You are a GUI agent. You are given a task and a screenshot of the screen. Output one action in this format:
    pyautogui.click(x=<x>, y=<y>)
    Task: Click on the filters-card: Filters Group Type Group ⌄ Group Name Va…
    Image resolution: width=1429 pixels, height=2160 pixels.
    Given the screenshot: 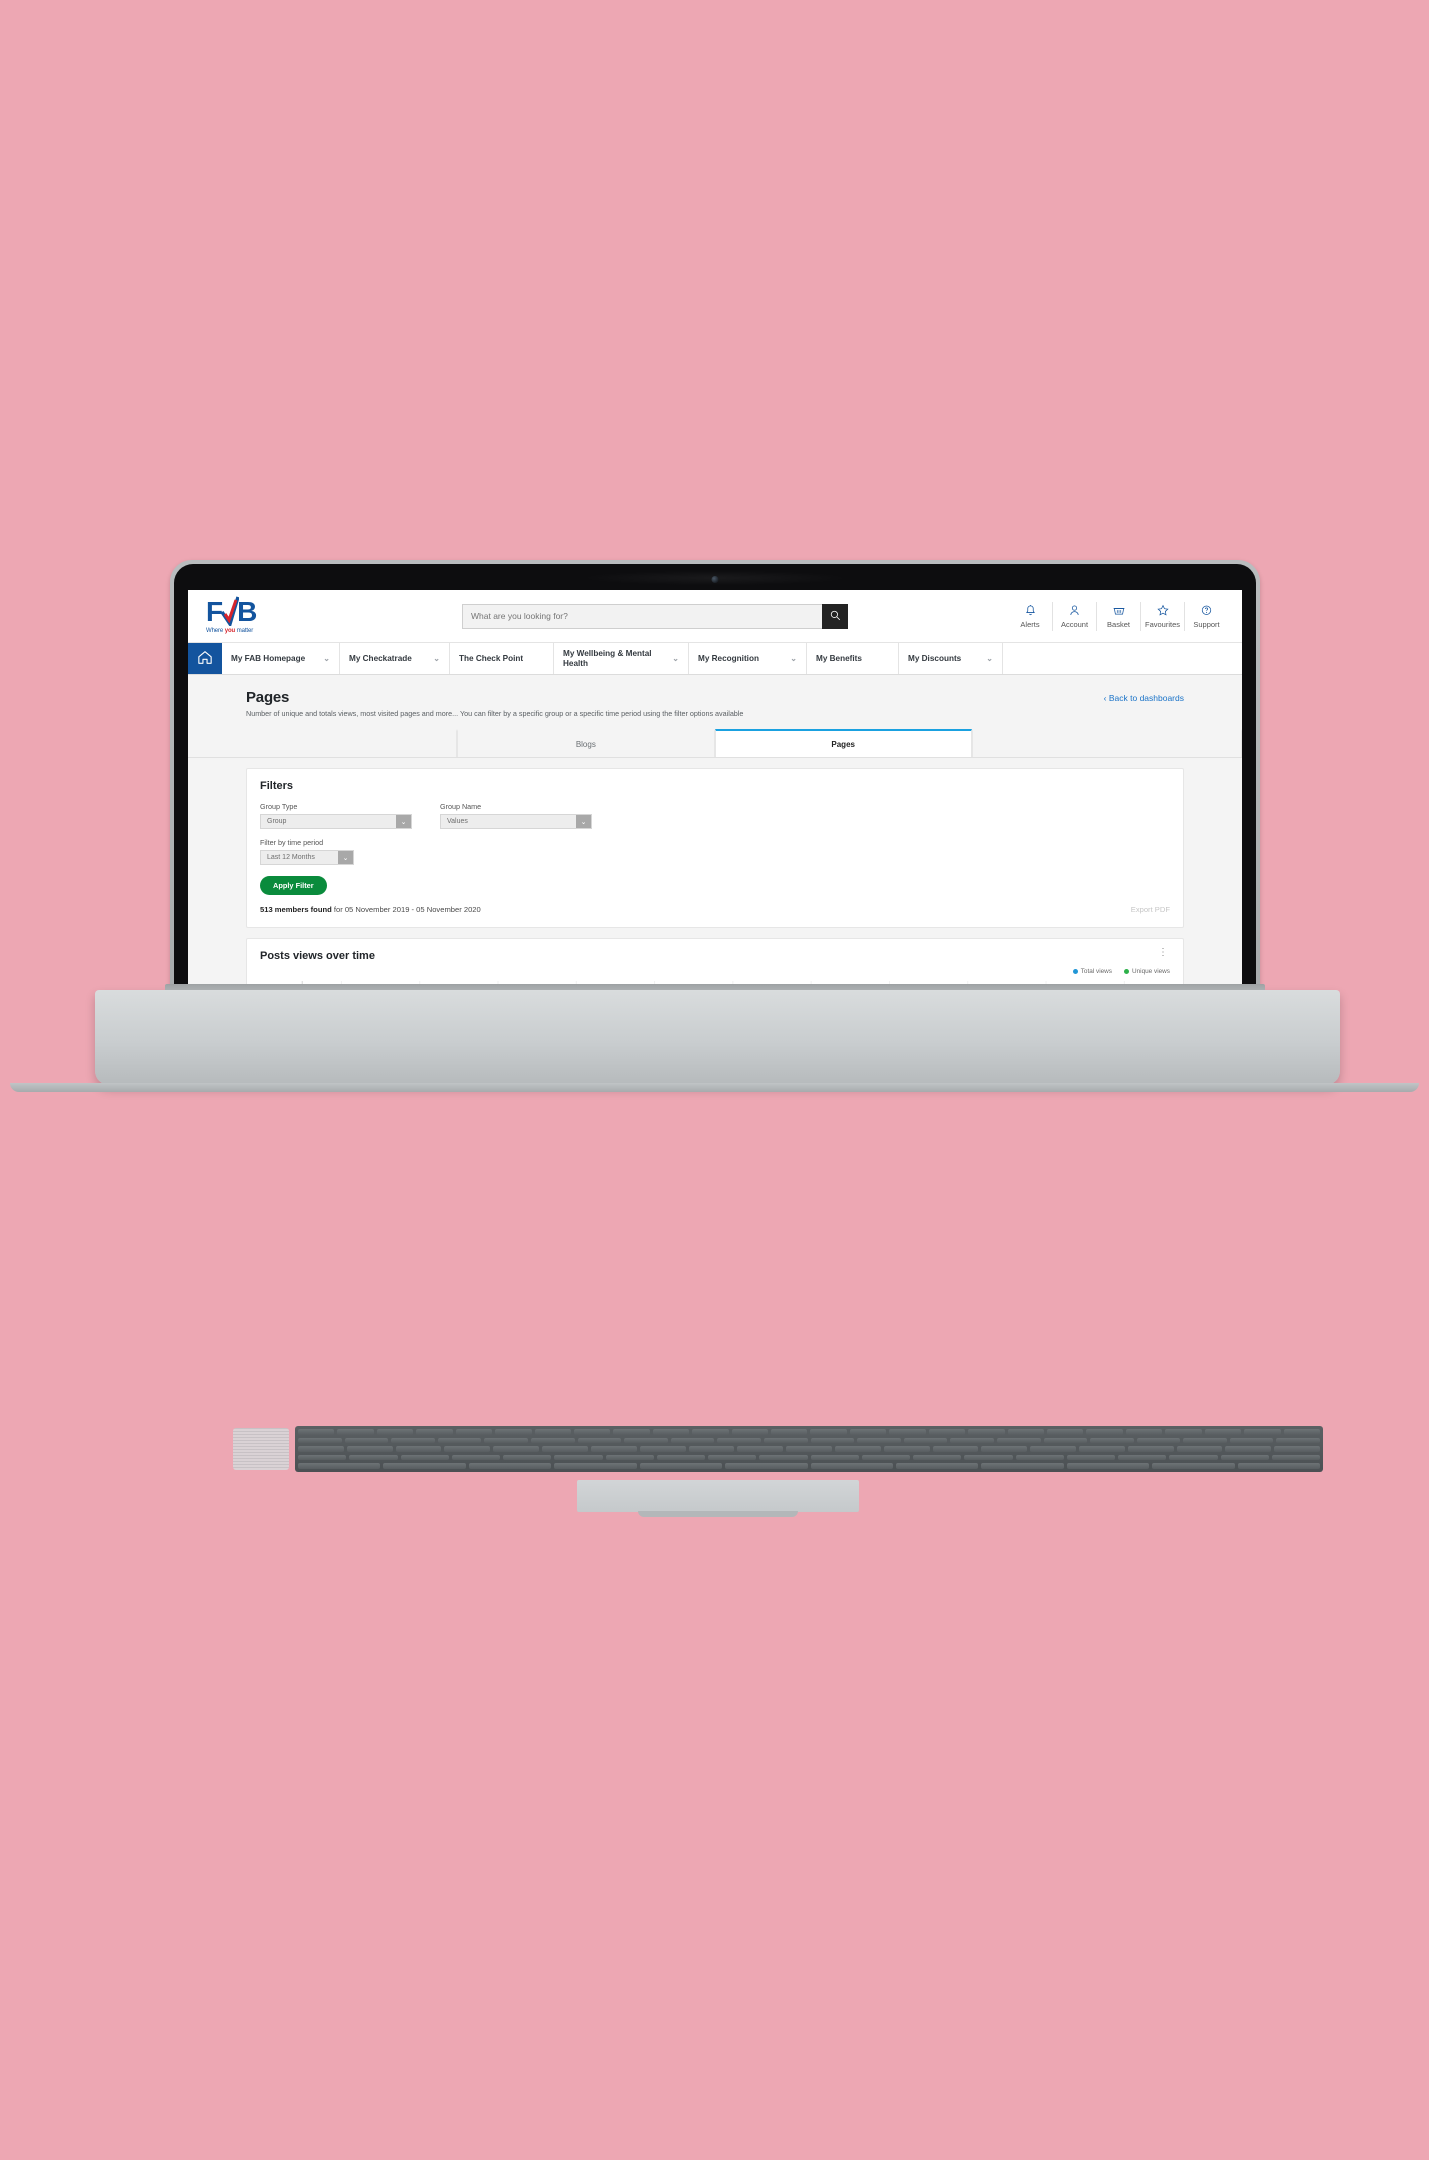 What is the action you would take?
    pyautogui.click(x=715, y=848)
    